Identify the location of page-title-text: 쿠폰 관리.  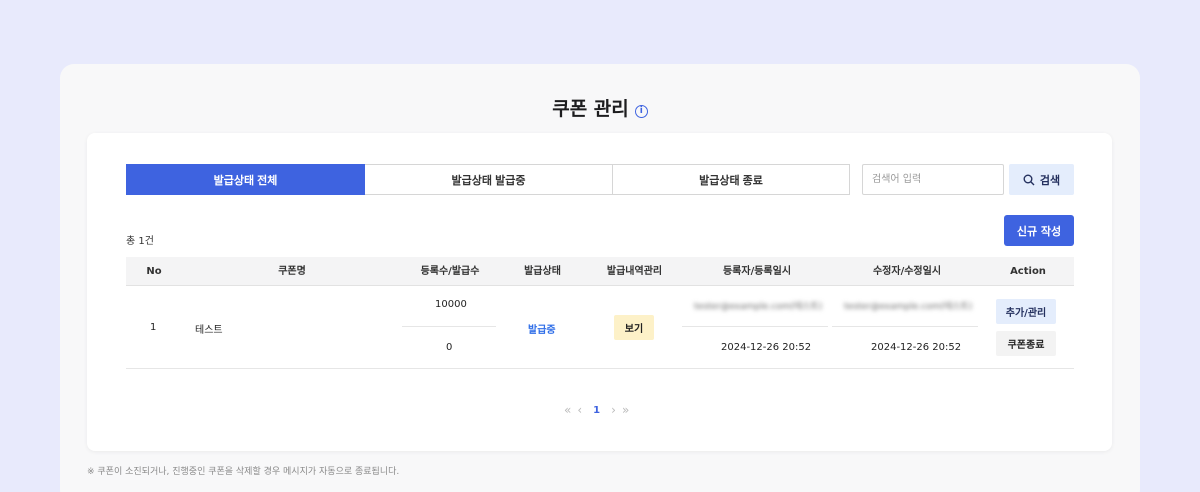
(590, 109).